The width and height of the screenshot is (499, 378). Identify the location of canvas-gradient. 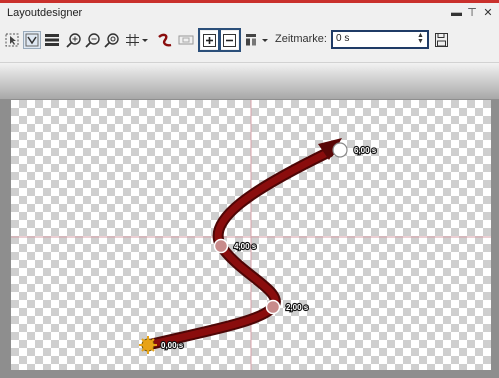
(249, 81).